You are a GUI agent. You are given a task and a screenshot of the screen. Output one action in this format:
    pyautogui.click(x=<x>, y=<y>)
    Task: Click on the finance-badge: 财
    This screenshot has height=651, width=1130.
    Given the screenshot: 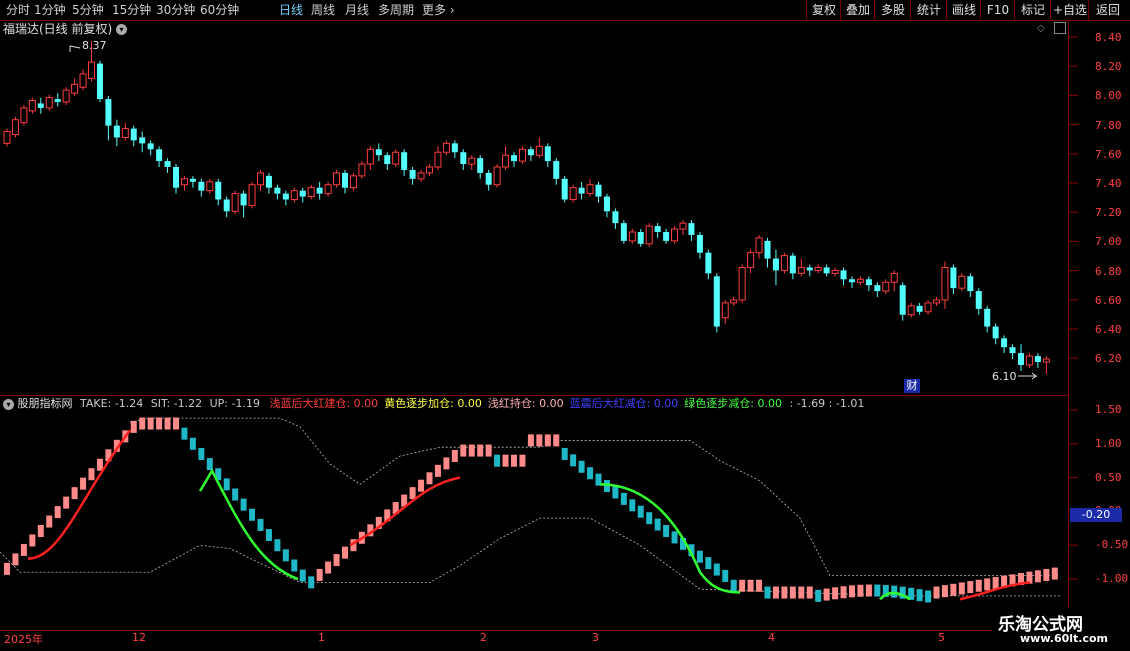 What is the action you would take?
    pyautogui.click(x=912, y=386)
    